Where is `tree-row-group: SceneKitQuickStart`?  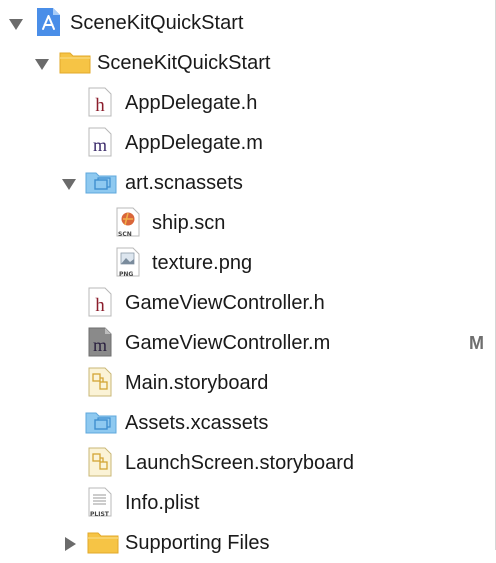 tree-row-group: SceneKitQuickStart is located at coordinates (248, 63).